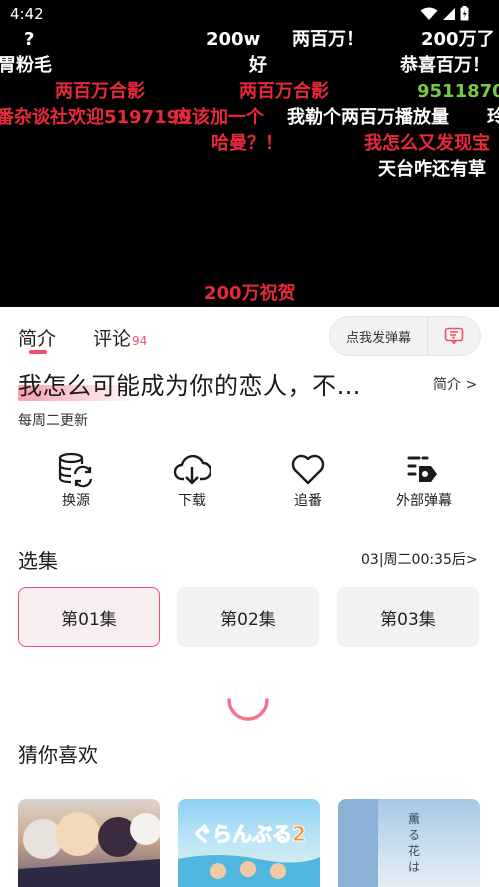 This screenshot has width=499, height=887. What do you see at coordinates (249, 341) in the screenshot?
I see `detail-tabs: 简介 评论94 点我发弹幕` at bounding box center [249, 341].